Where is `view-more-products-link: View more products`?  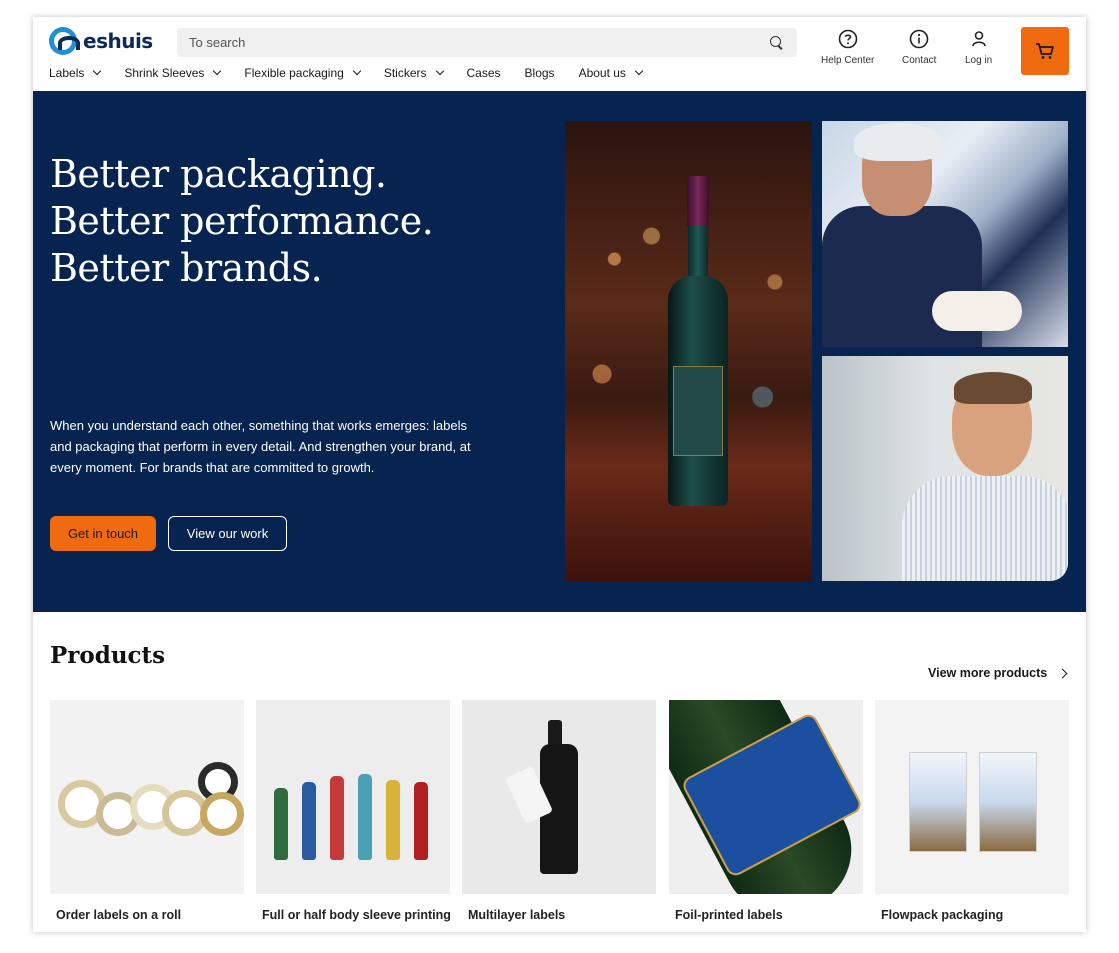 view-more-products-link: View more products is located at coordinates (998, 673).